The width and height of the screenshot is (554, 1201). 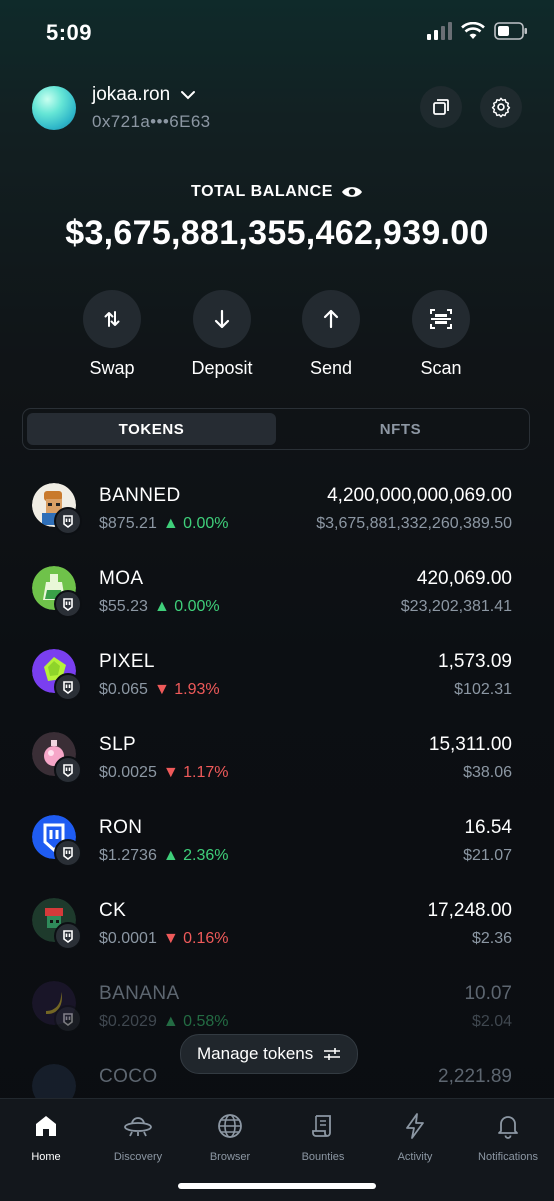 I want to click on ufo-icon, so click(x=138, y=1127).